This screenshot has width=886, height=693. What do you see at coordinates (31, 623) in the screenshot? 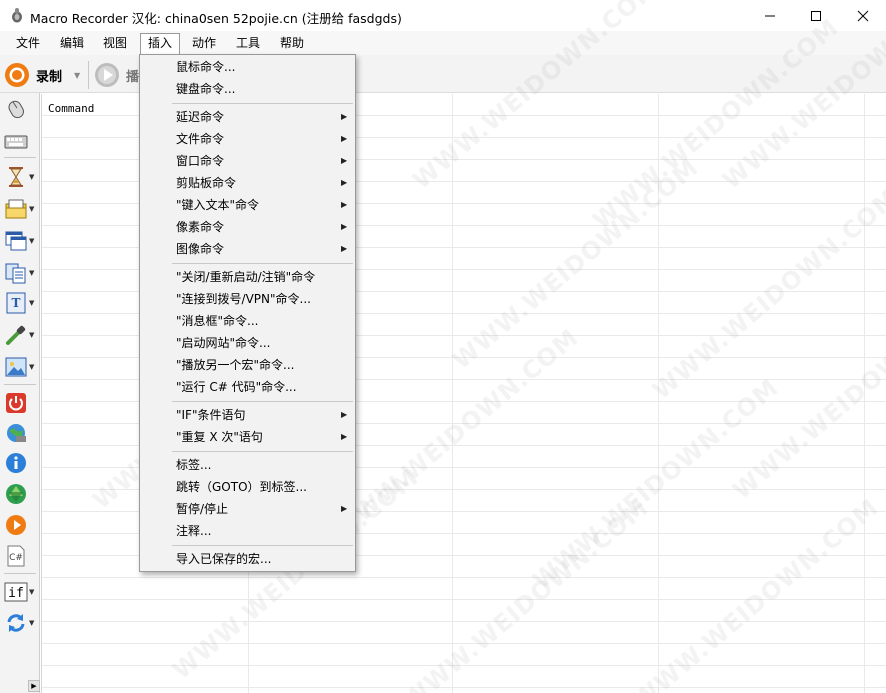
I see `repeat-dropdown-arrow: ▼` at bounding box center [31, 623].